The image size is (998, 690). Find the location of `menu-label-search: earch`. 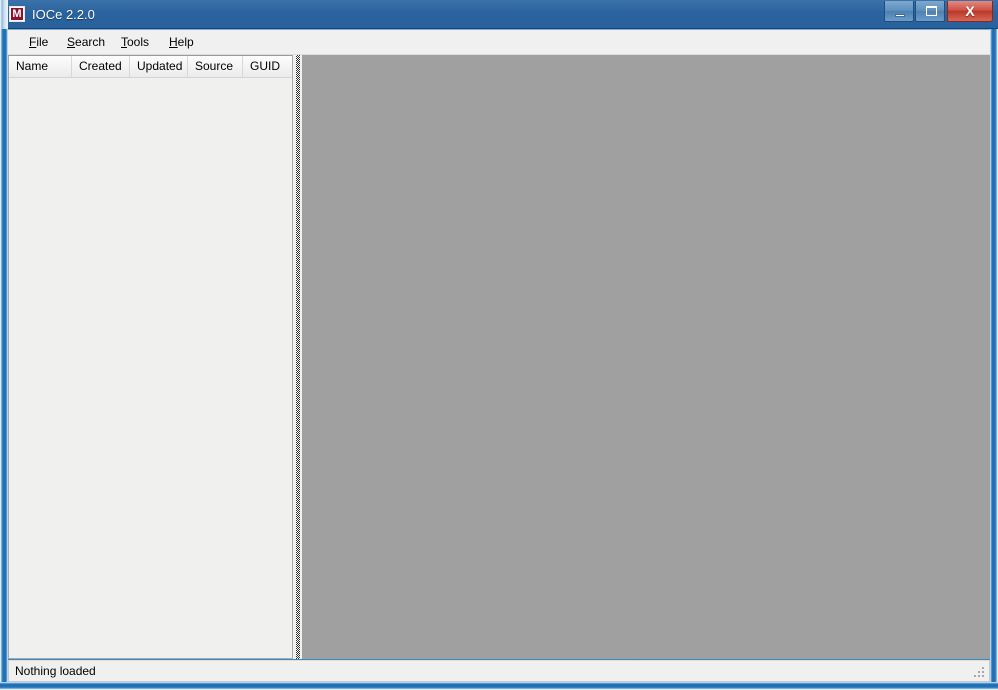

menu-label-search: earch is located at coordinates (90, 42).